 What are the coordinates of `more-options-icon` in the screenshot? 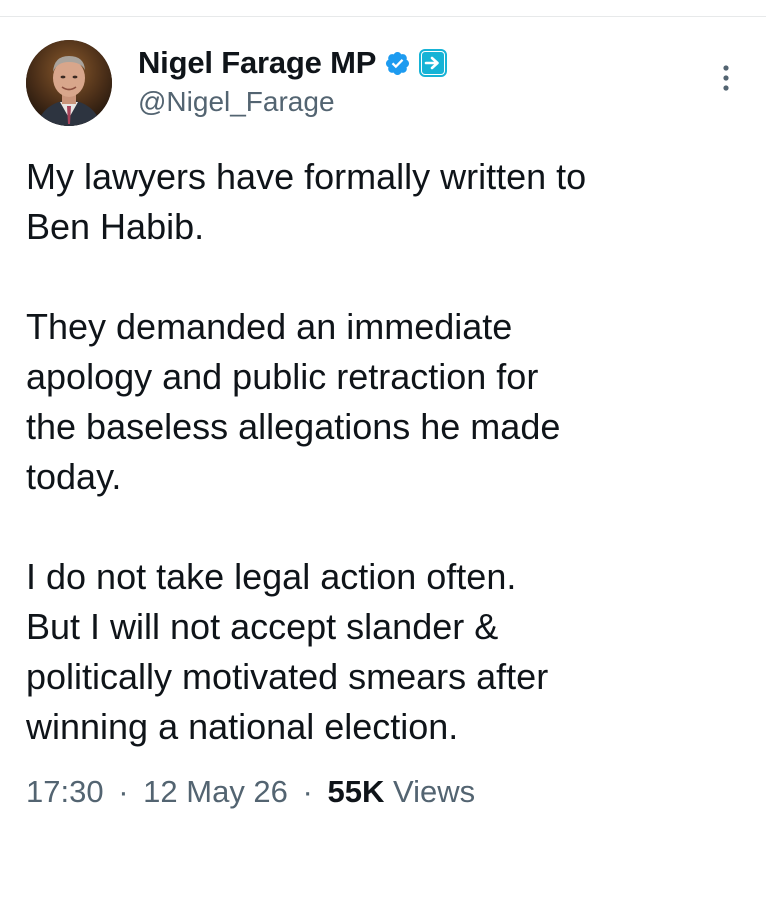 It's located at (726, 80).